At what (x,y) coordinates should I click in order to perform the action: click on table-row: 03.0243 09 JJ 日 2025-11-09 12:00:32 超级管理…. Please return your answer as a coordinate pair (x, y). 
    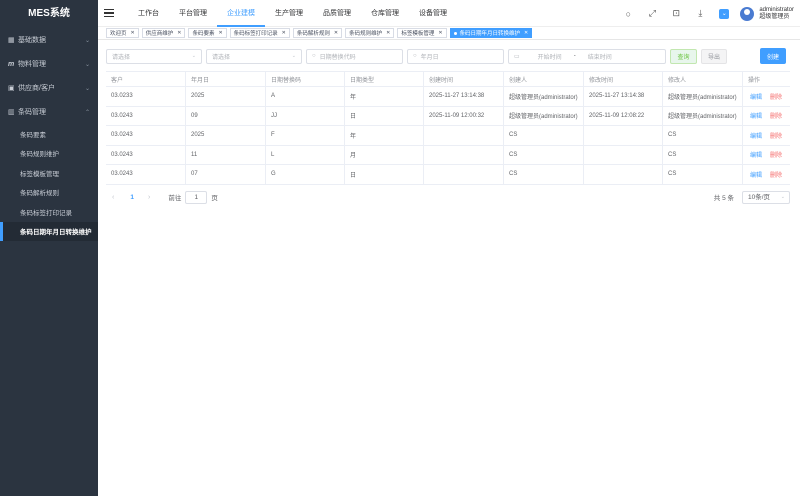
    Looking at the image, I should click on (448, 116).